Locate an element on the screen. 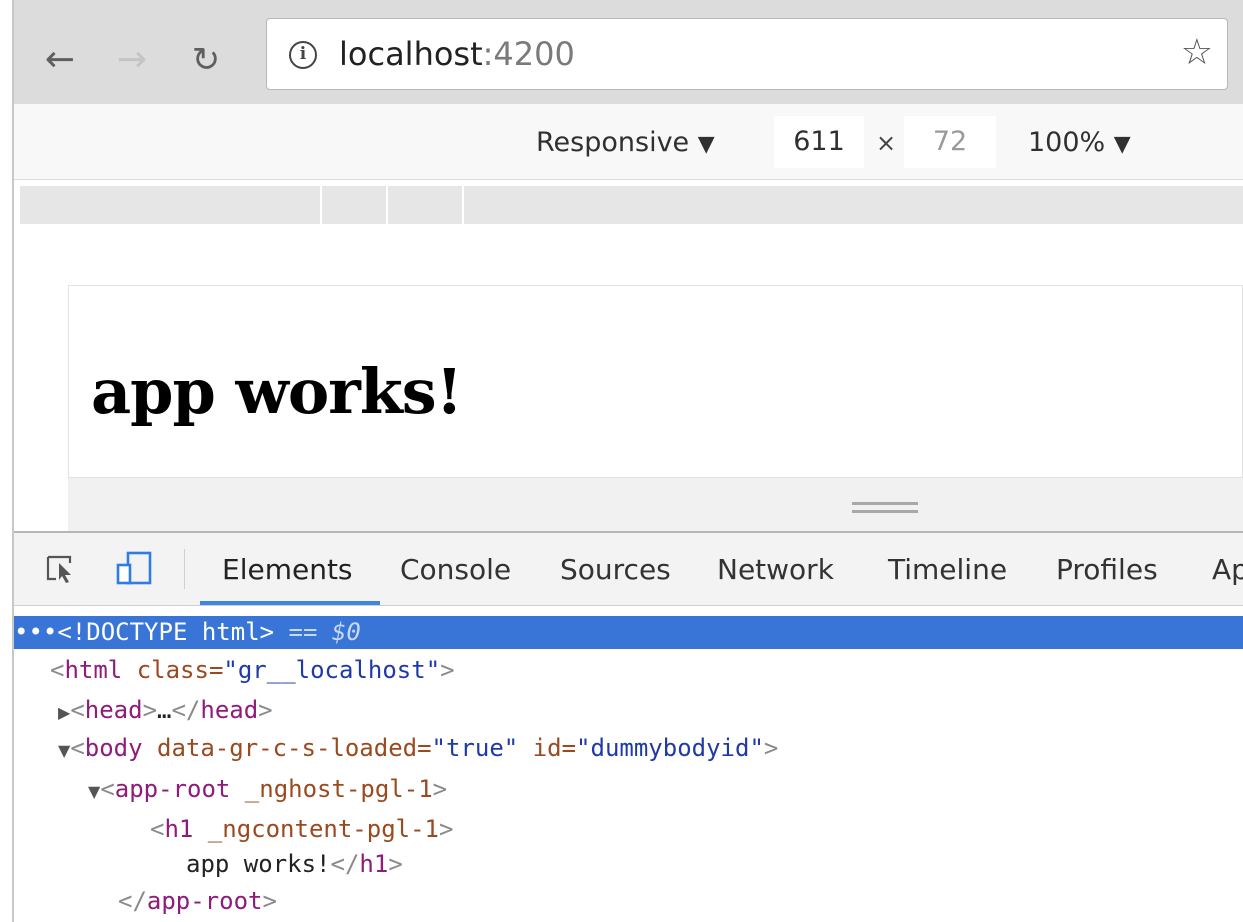 This screenshot has width=1243, height=922. active-tab-indicator is located at coordinates (290, 603).